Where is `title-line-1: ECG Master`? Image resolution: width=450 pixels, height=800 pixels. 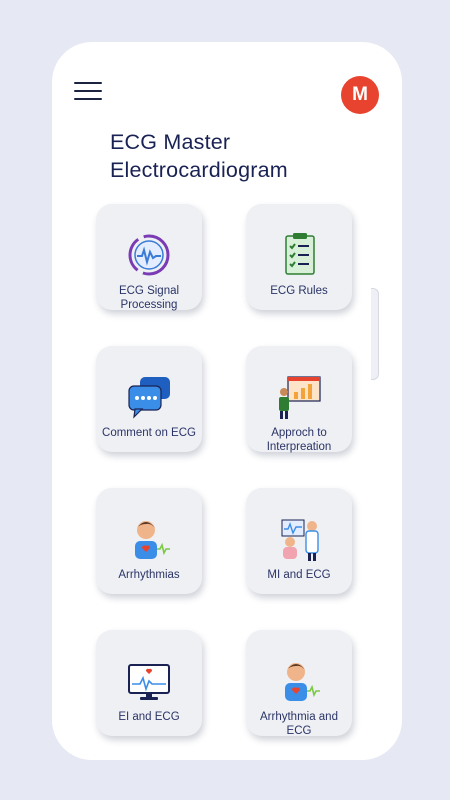
title-line-1: ECG Master is located at coordinates (170, 142).